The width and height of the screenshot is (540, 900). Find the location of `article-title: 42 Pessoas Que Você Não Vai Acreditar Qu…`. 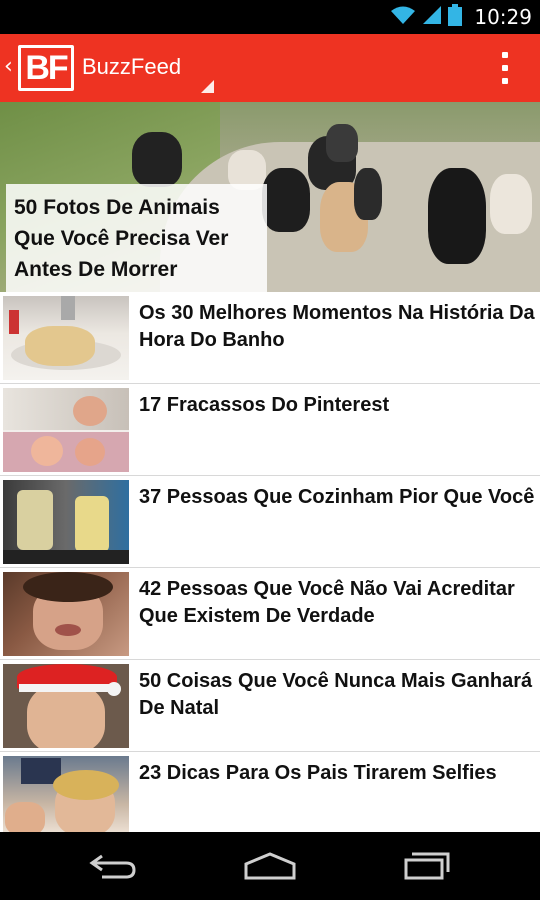

article-title: 42 Pessoas Que Você Não Vai Acreditar Qu… is located at coordinates (339, 603).